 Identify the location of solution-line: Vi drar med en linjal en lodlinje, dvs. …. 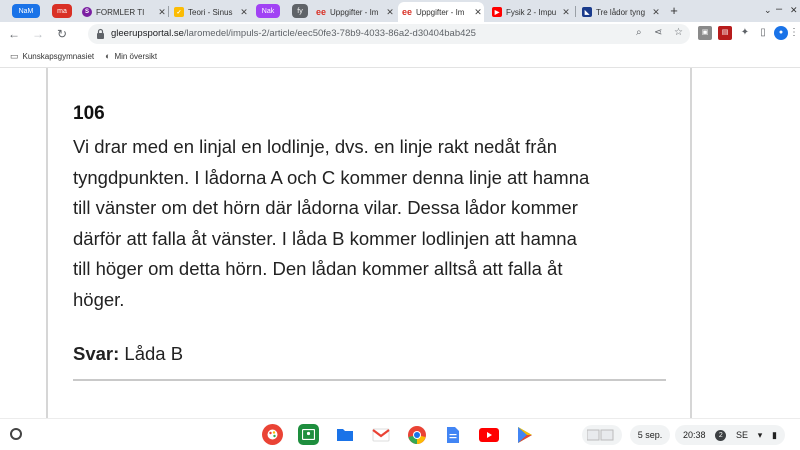
(315, 146).